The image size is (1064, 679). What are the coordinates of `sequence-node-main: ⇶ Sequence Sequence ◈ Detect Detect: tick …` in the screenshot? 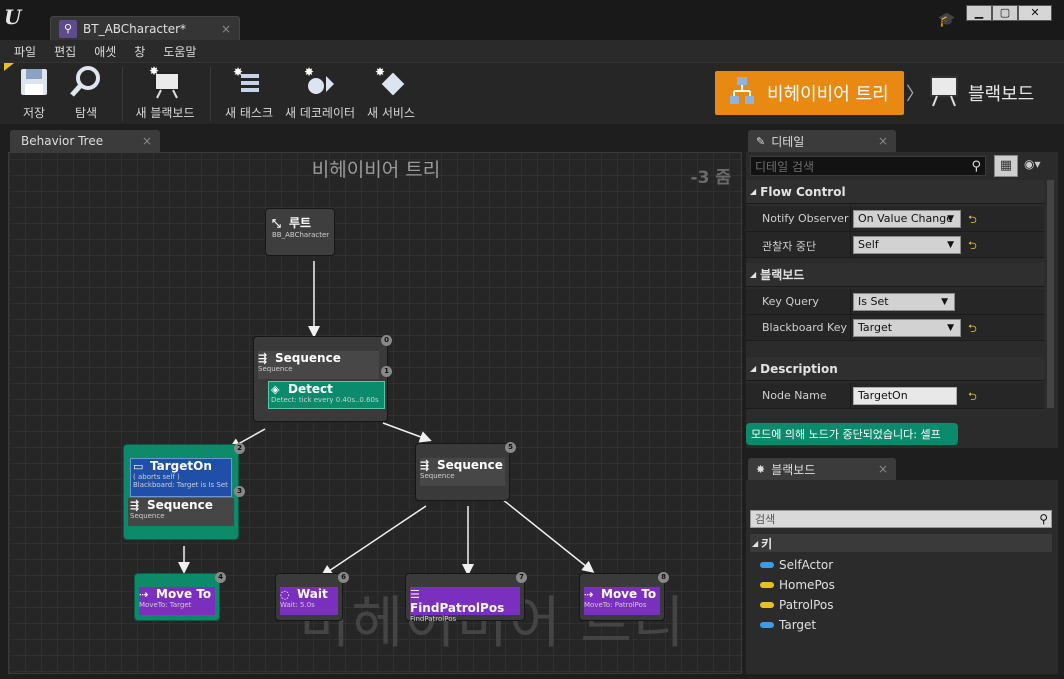 It's located at (322, 378).